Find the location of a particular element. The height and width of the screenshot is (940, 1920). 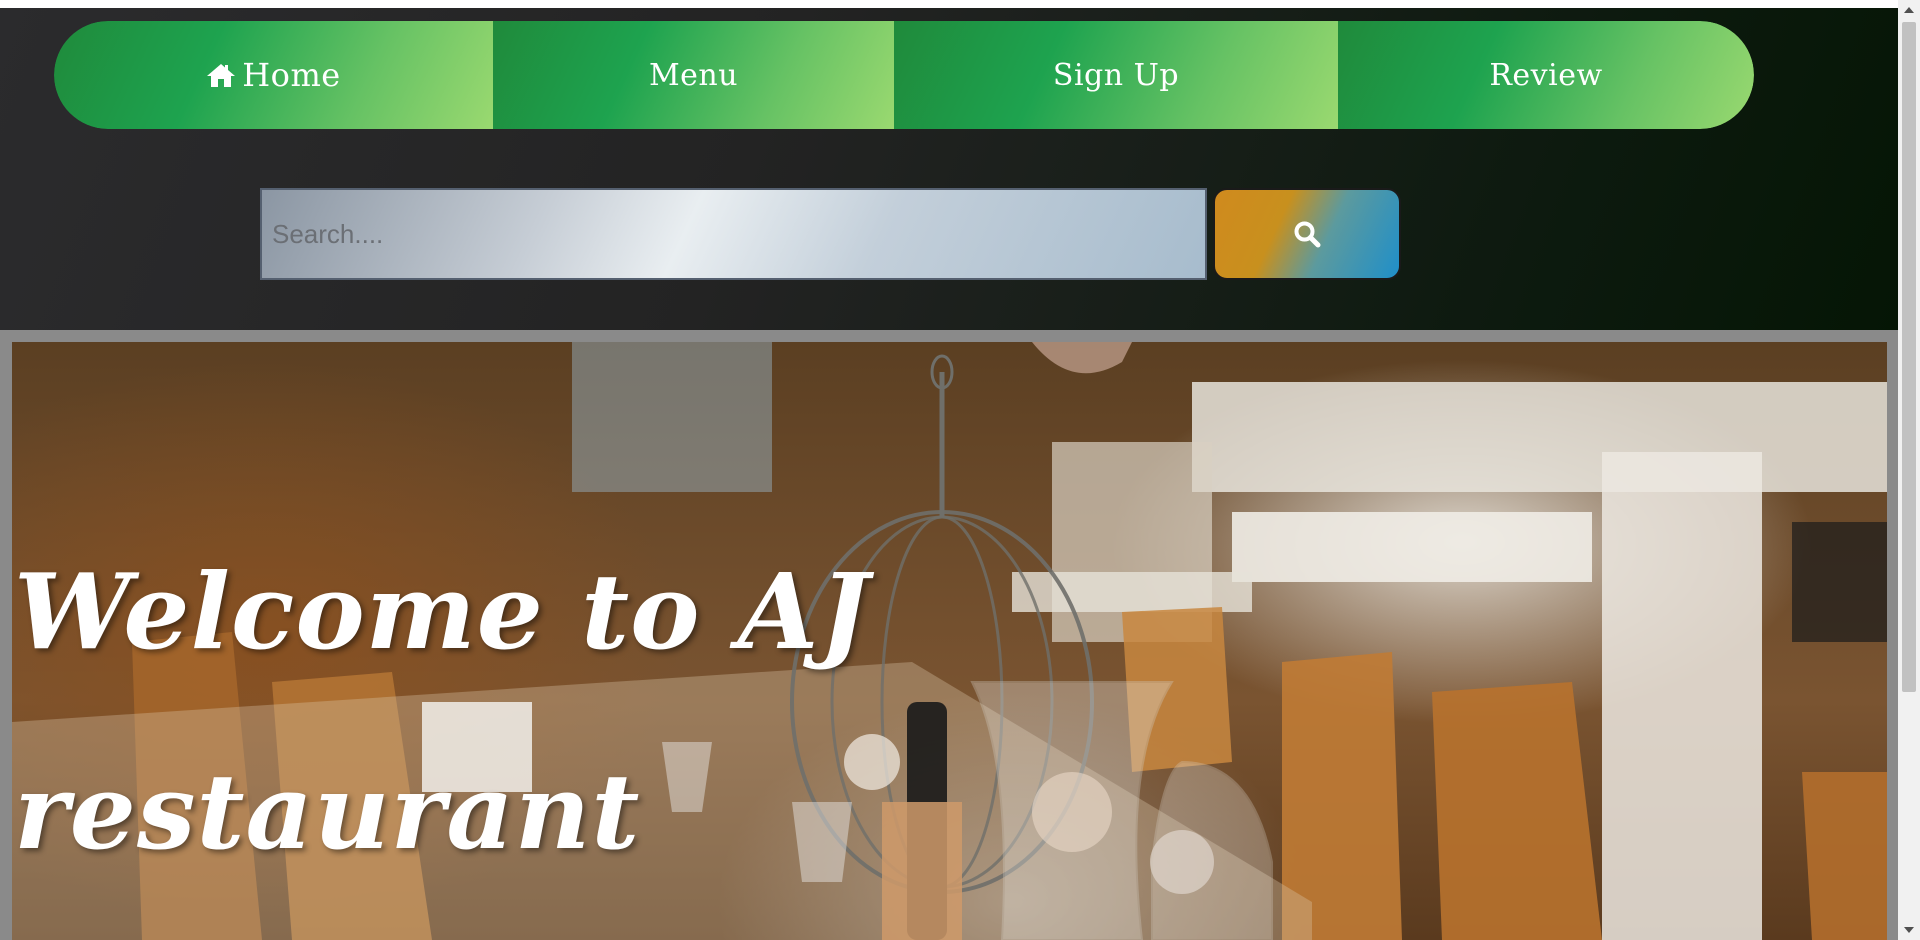

nav-item-home: Home is located at coordinates (273, 75).